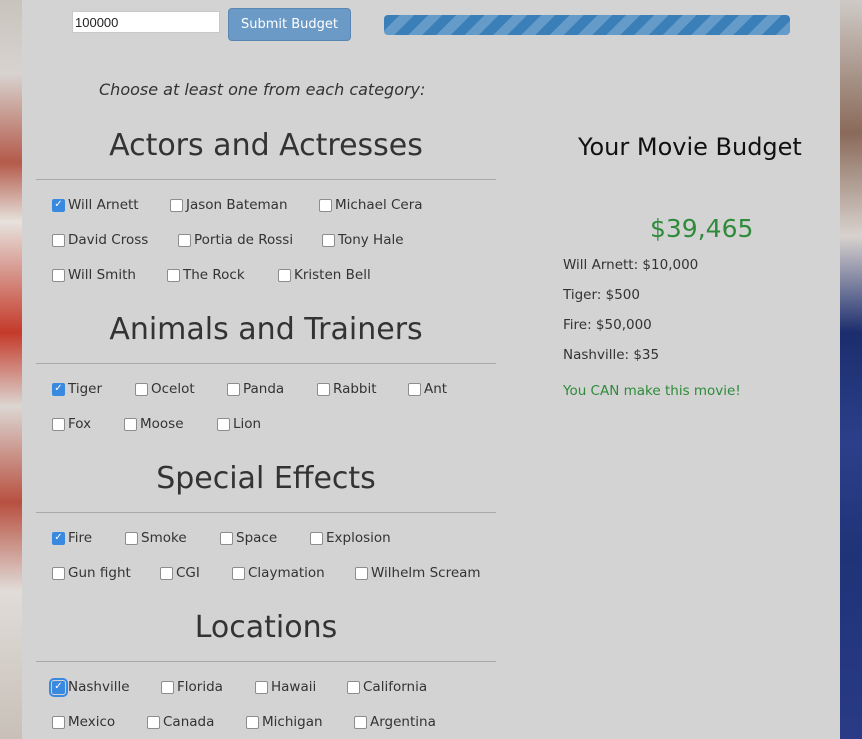 Image resolution: width=862 pixels, height=739 pixels. I want to click on option-tony-hale: Tony Hale, so click(363, 240).